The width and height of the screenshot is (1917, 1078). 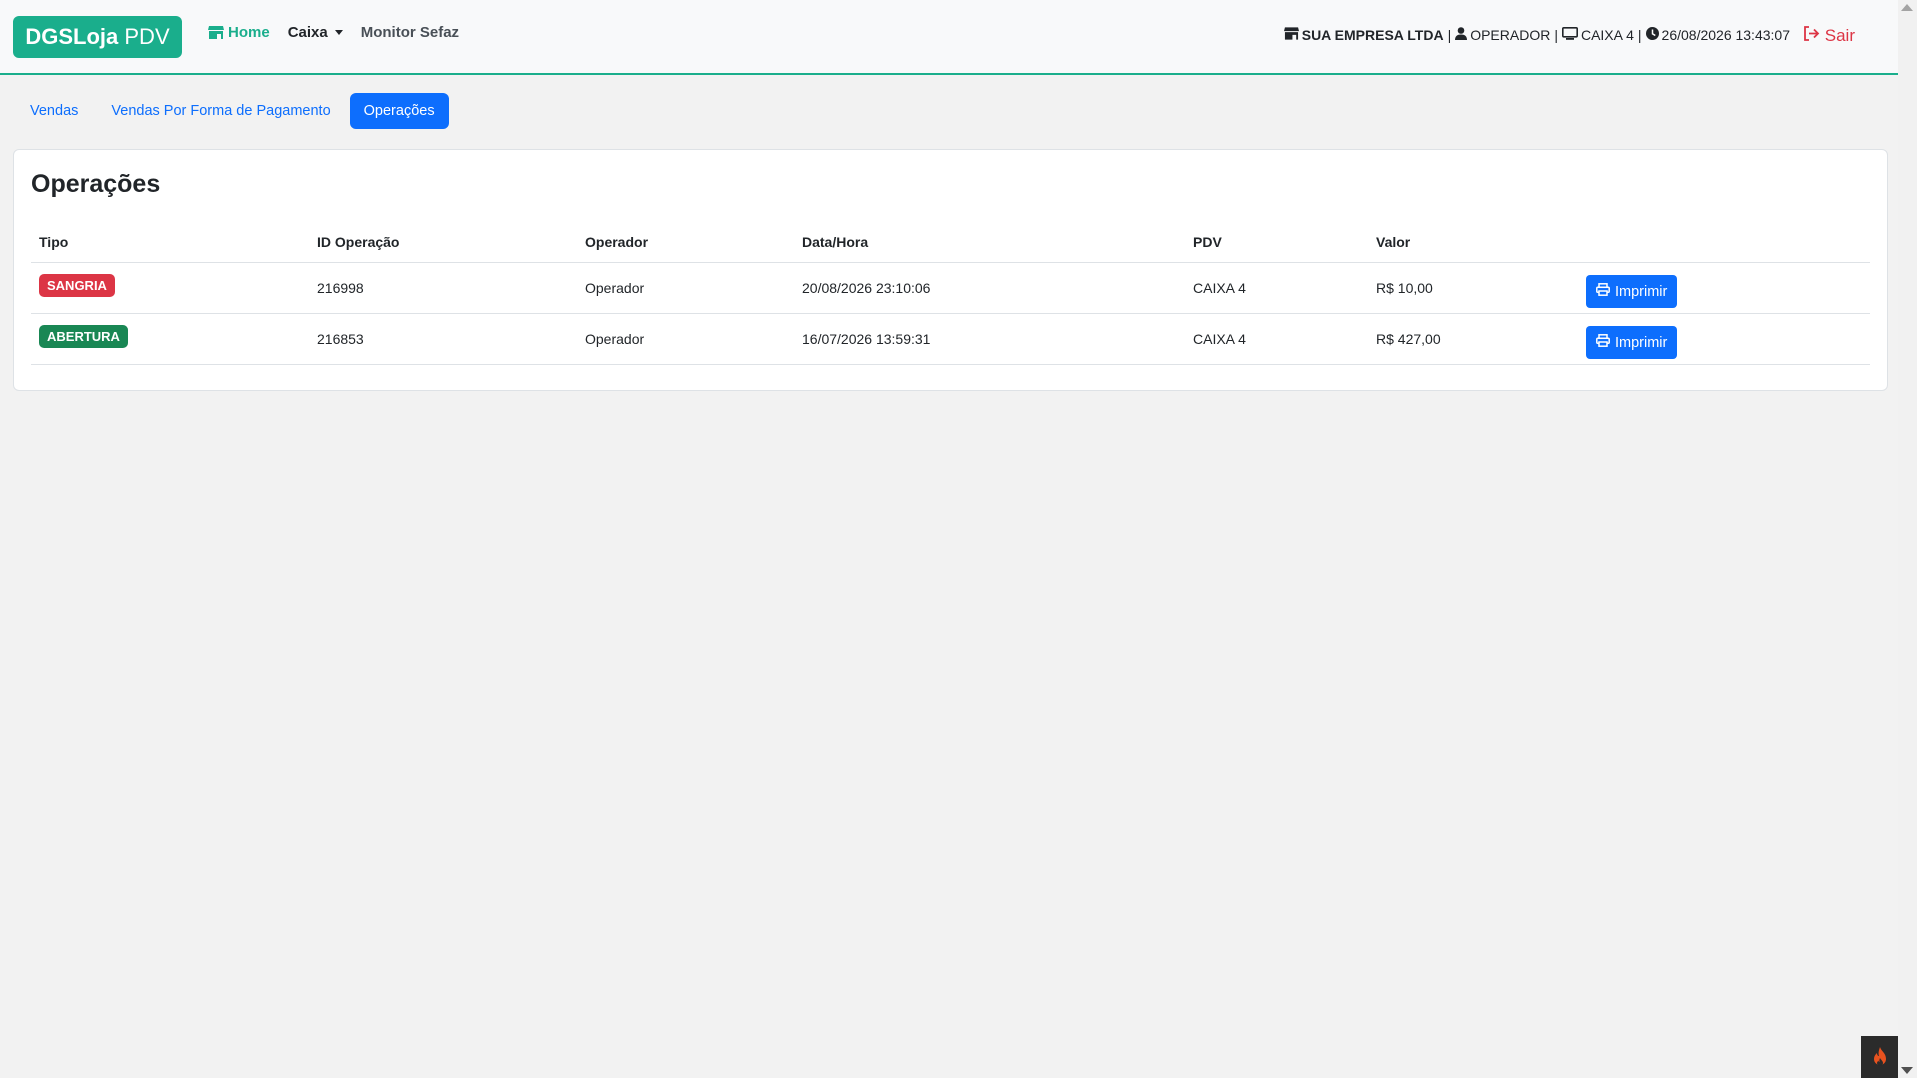 I want to click on cell-id: 216998, so click(x=443, y=288).